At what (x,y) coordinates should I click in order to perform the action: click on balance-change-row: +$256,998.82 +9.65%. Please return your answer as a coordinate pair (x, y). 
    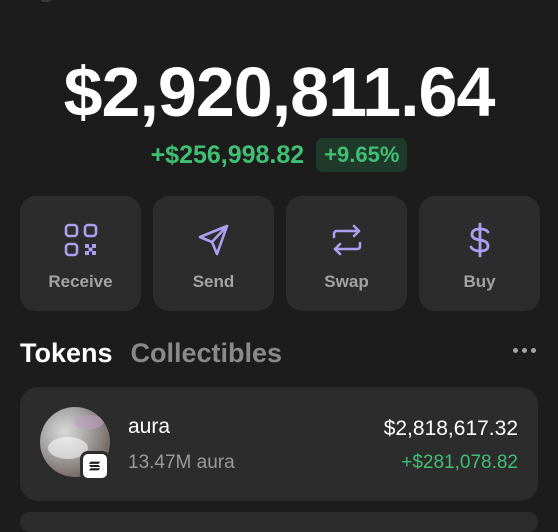
    Looking at the image, I should click on (279, 155).